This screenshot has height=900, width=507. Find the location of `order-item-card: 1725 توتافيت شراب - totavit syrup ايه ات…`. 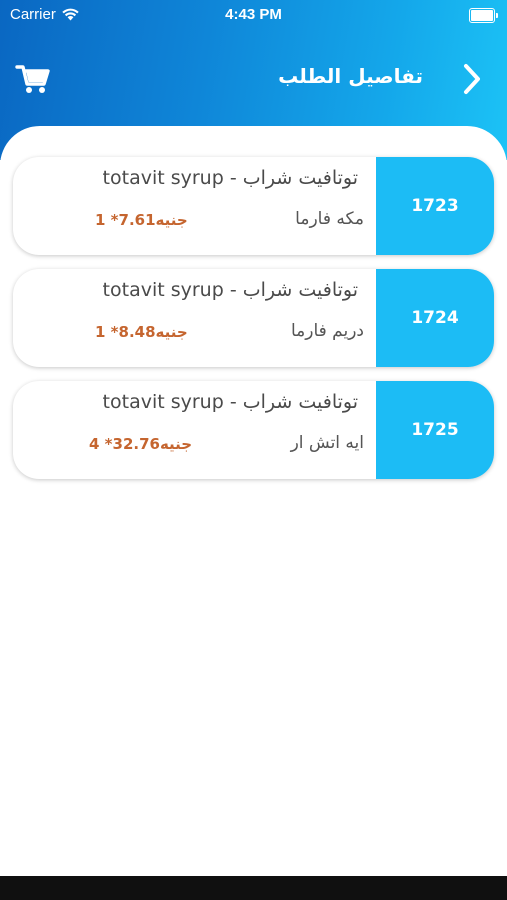

order-item-card: 1725 توتافيت شراب - totavit syrup ايه ات… is located at coordinates (253, 430).